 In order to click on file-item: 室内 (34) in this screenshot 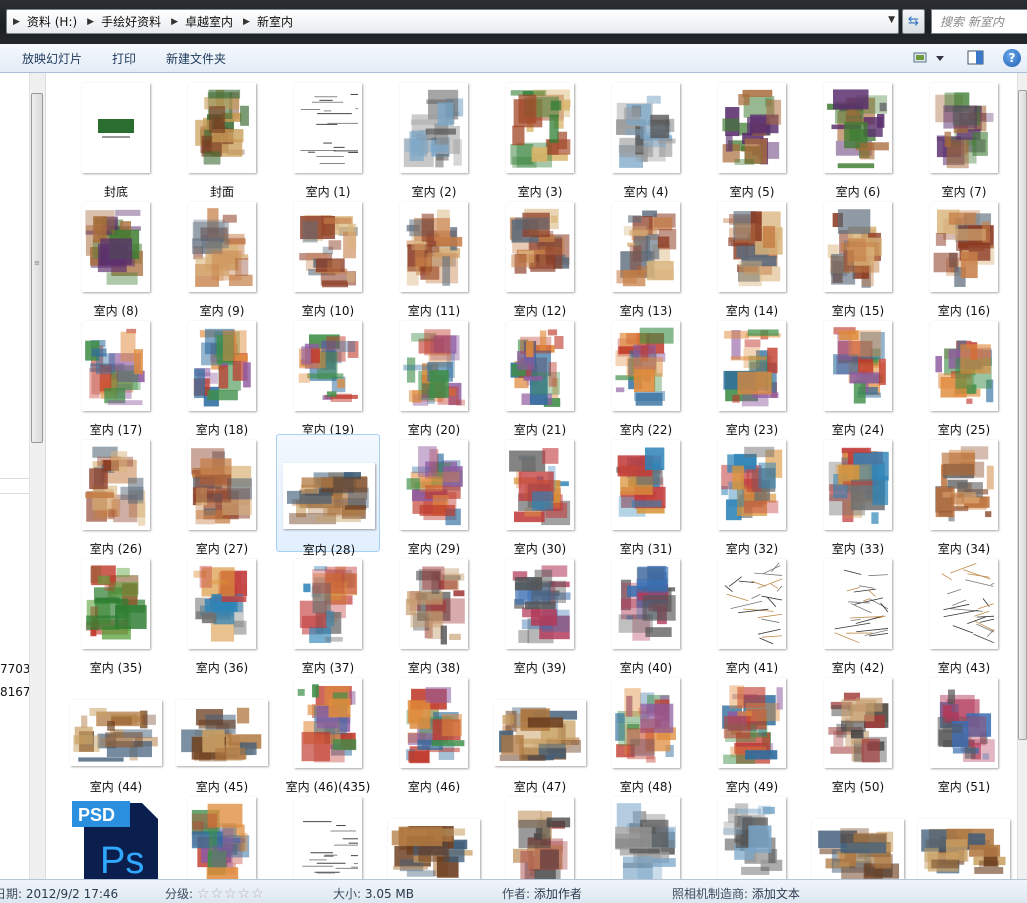, I will do `click(964, 495)`.